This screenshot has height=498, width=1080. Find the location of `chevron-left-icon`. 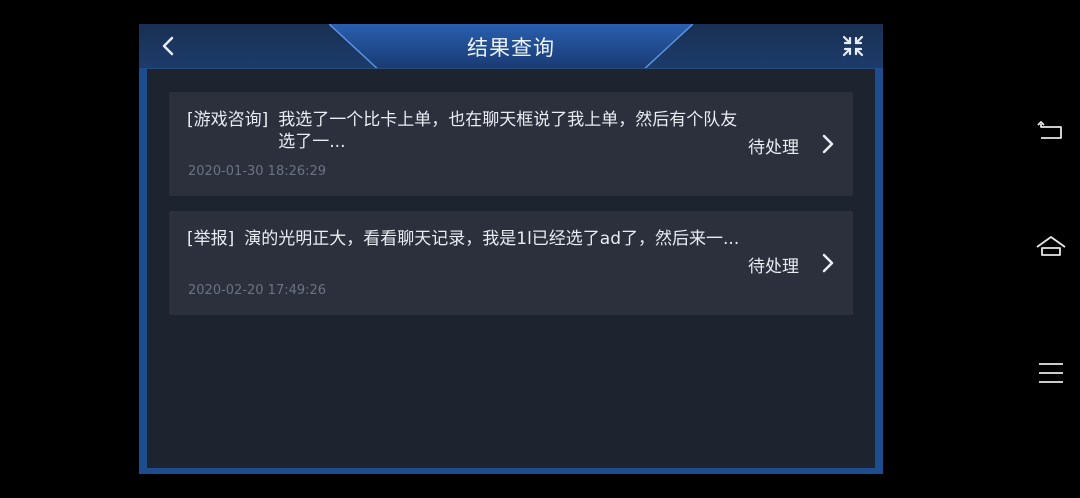

chevron-left-icon is located at coordinates (168, 46).